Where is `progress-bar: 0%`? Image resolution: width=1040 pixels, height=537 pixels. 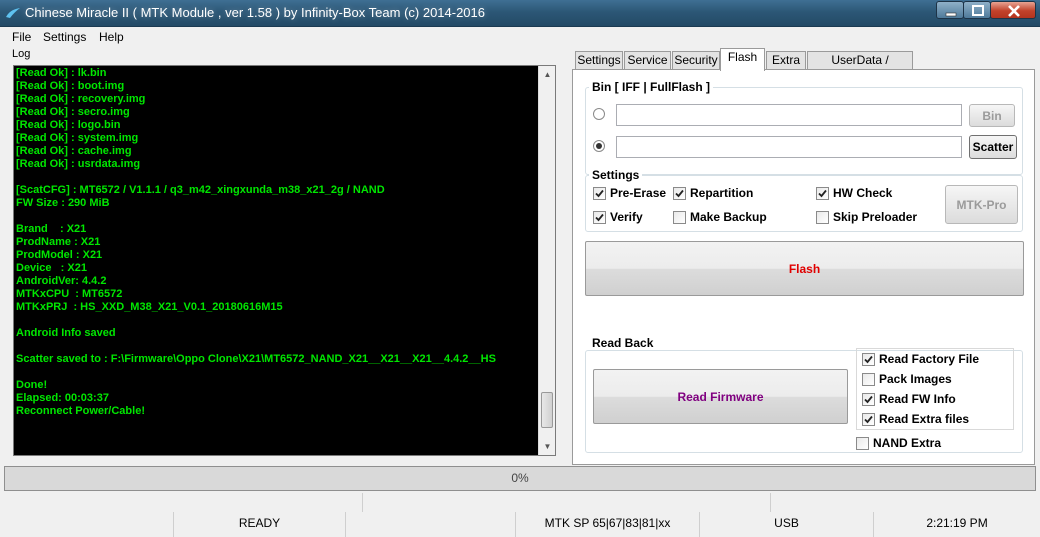
progress-bar: 0% is located at coordinates (520, 478).